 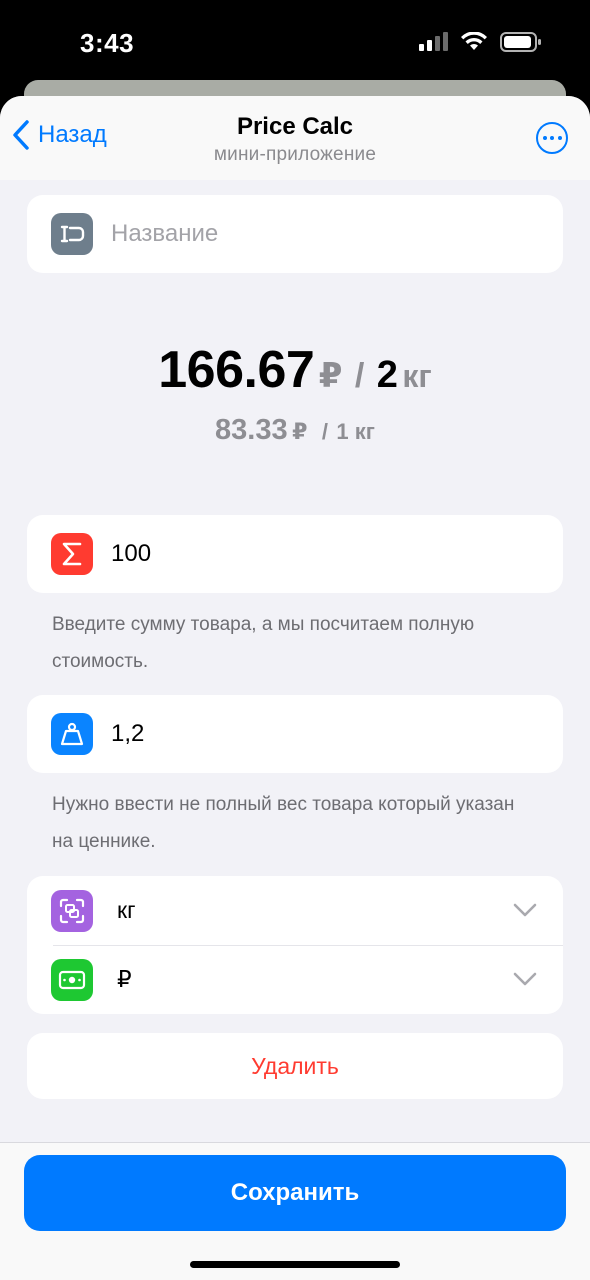 I want to click on home-indicator, so click(x=295, y=1264).